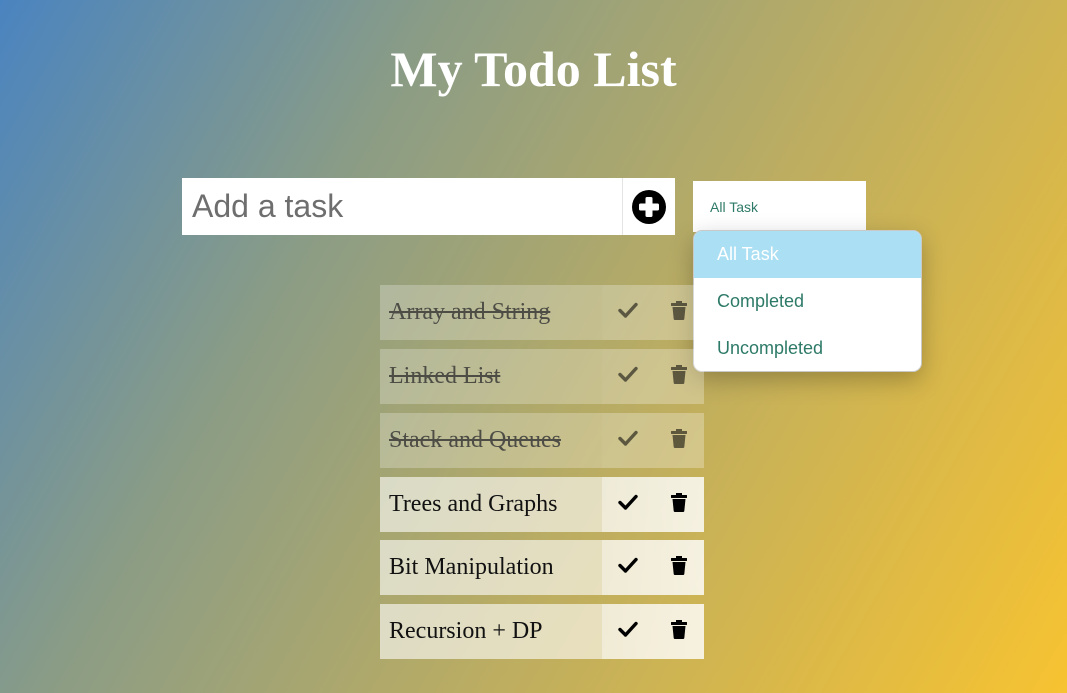 This screenshot has height=693, width=1067. What do you see at coordinates (807, 348) in the screenshot?
I see `filter-option-uncompleted: Uncompleted` at bounding box center [807, 348].